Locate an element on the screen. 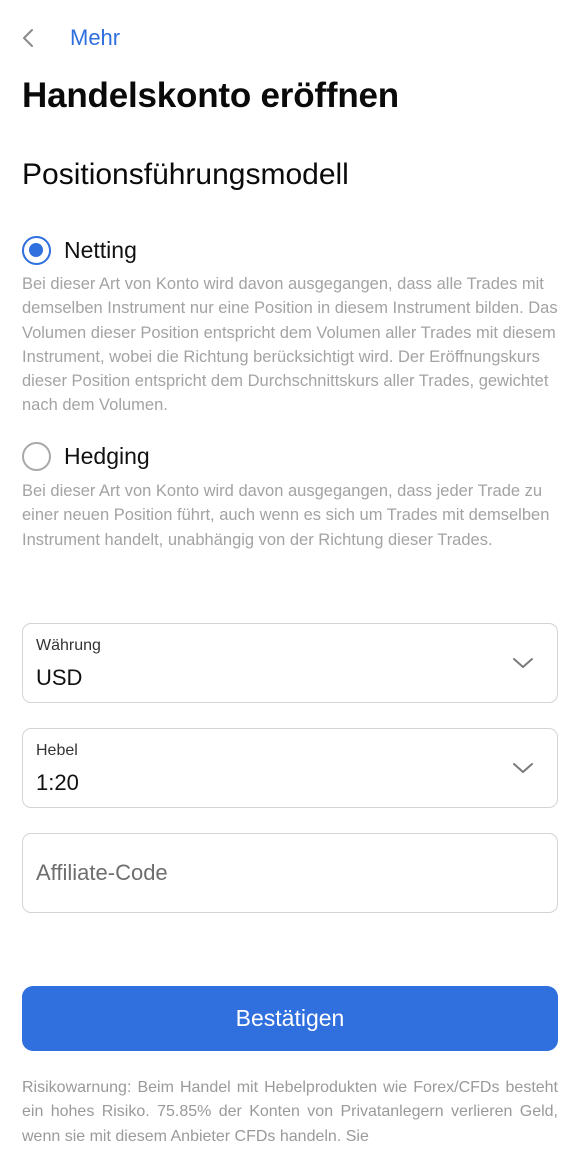 The height and width of the screenshot is (1170, 578). leverage-label: Hebel is located at coordinates (57, 750).